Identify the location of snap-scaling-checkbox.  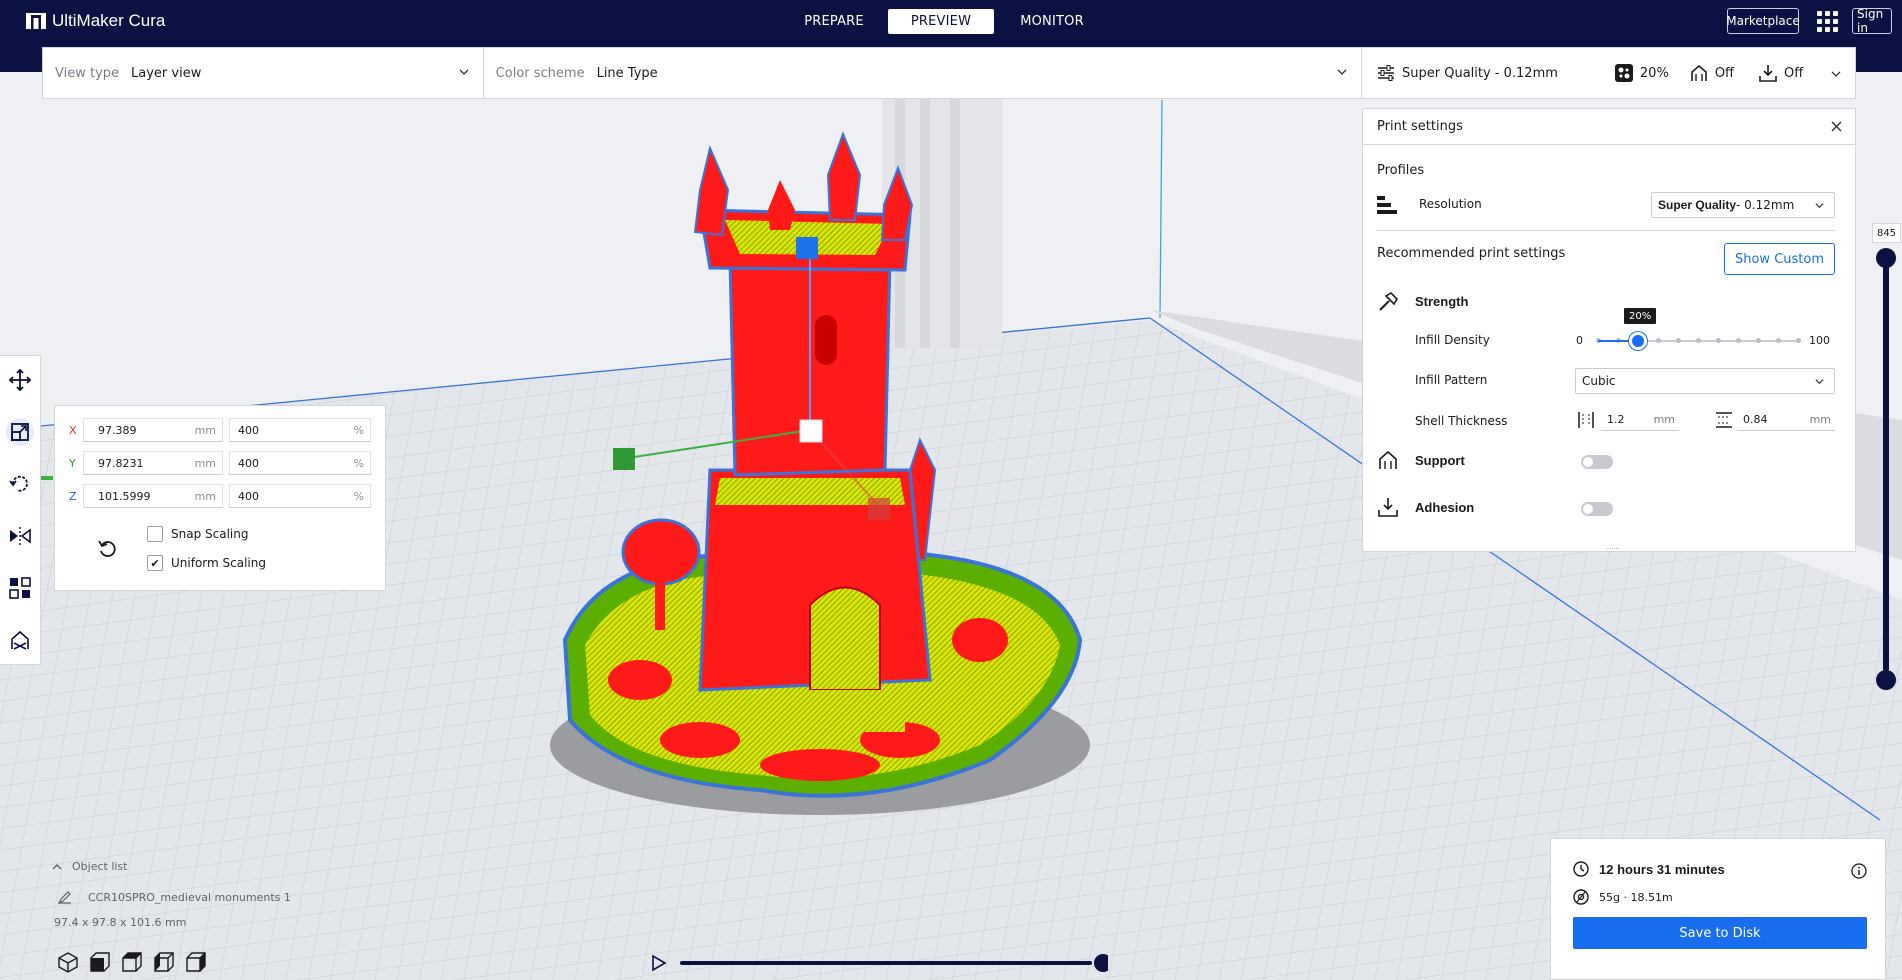
(155, 534).